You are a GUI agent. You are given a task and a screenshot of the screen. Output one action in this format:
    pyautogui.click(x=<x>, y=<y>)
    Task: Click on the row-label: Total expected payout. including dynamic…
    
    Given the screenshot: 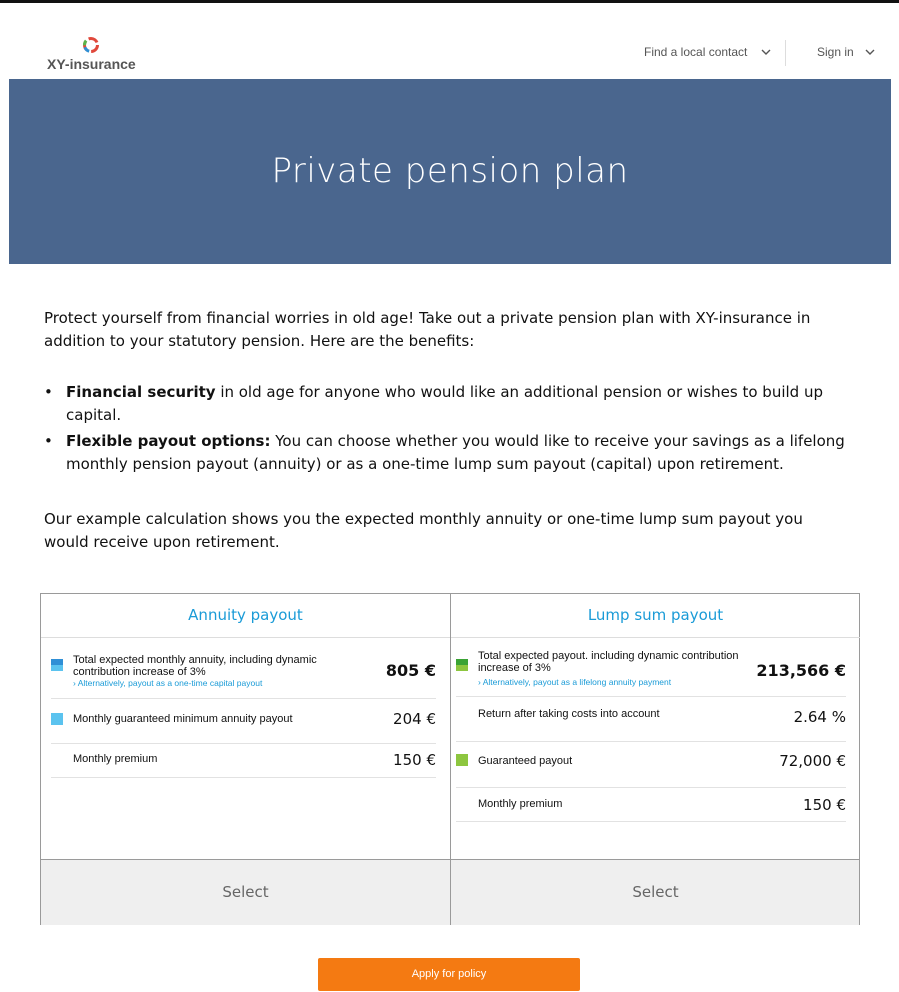 What is the action you would take?
    pyautogui.click(x=608, y=662)
    